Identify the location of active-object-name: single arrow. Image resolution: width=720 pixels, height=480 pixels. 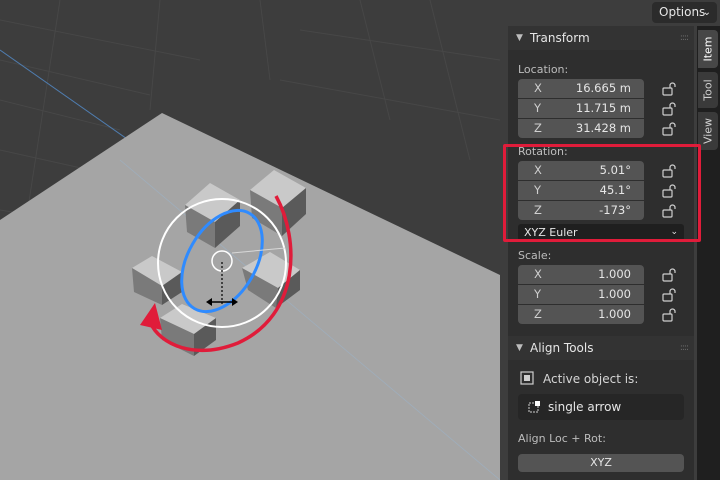
(585, 407).